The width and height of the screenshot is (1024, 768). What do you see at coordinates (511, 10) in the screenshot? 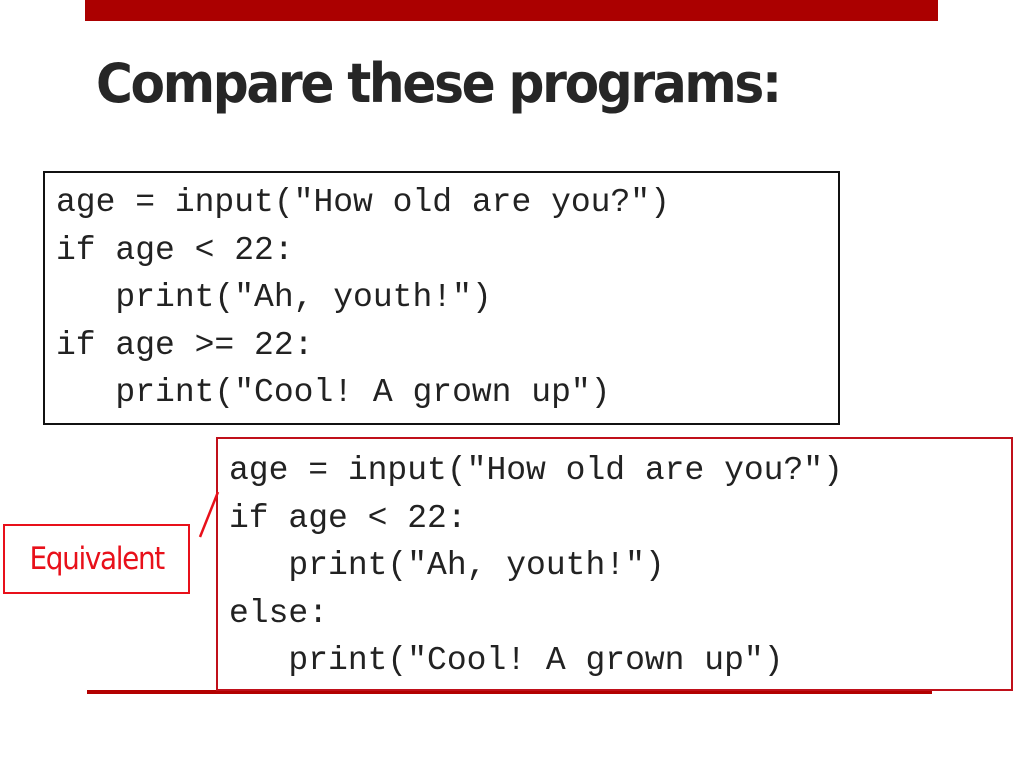
I see `top-accent-bar` at bounding box center [511, 10].